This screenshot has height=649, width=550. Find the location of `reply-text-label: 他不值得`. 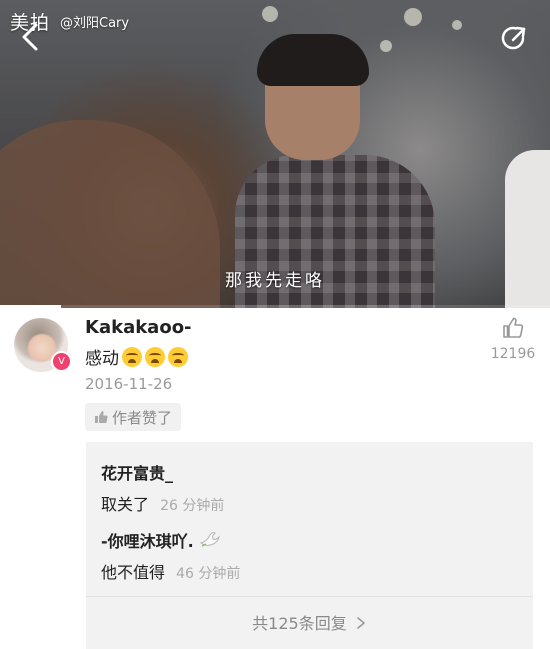

reply-text-label: 他不值得 is located at coordinates (133, 572).